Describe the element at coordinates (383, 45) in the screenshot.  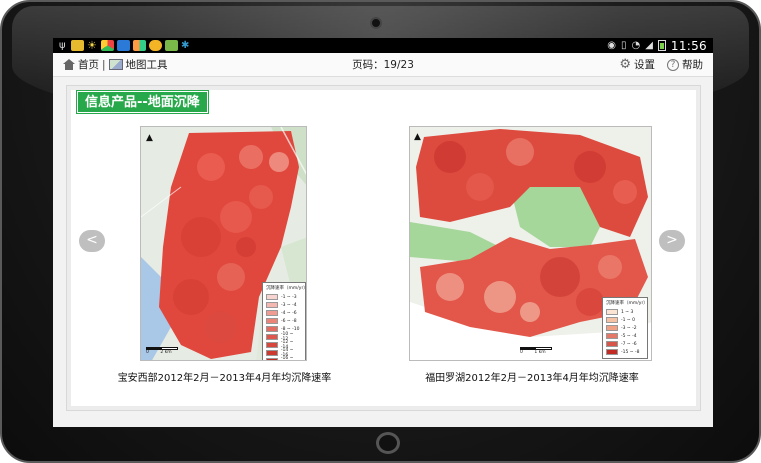
I see `status-bar: ψ ☀ ✱ ◉ ▯ ◔ ◢ 11:56` at that location.